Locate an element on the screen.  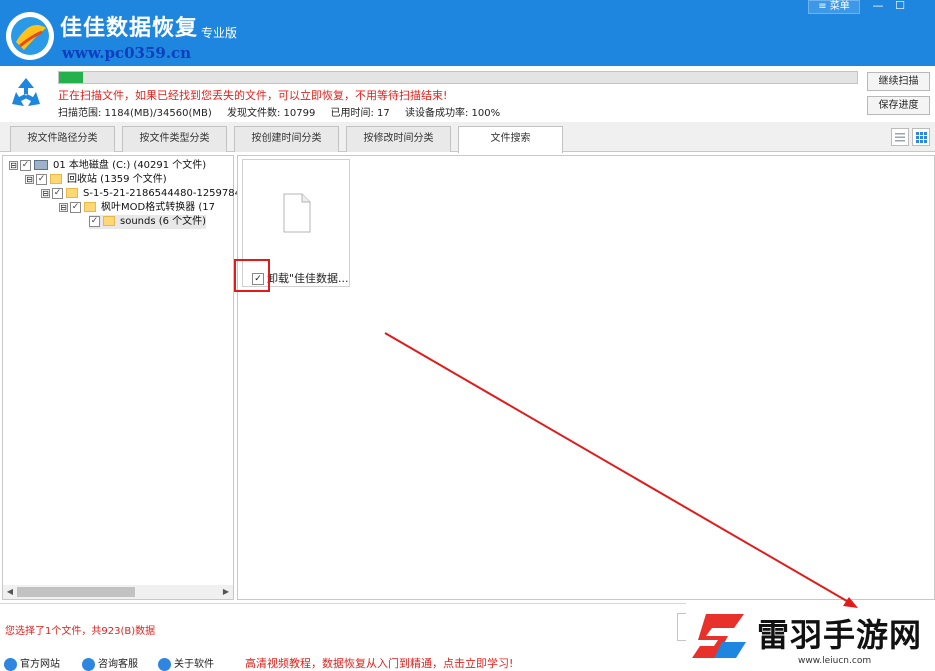
tree-node-label: 01 本地磁盘 (C:) (40291 个文件) is located at coordinates (130, 165).